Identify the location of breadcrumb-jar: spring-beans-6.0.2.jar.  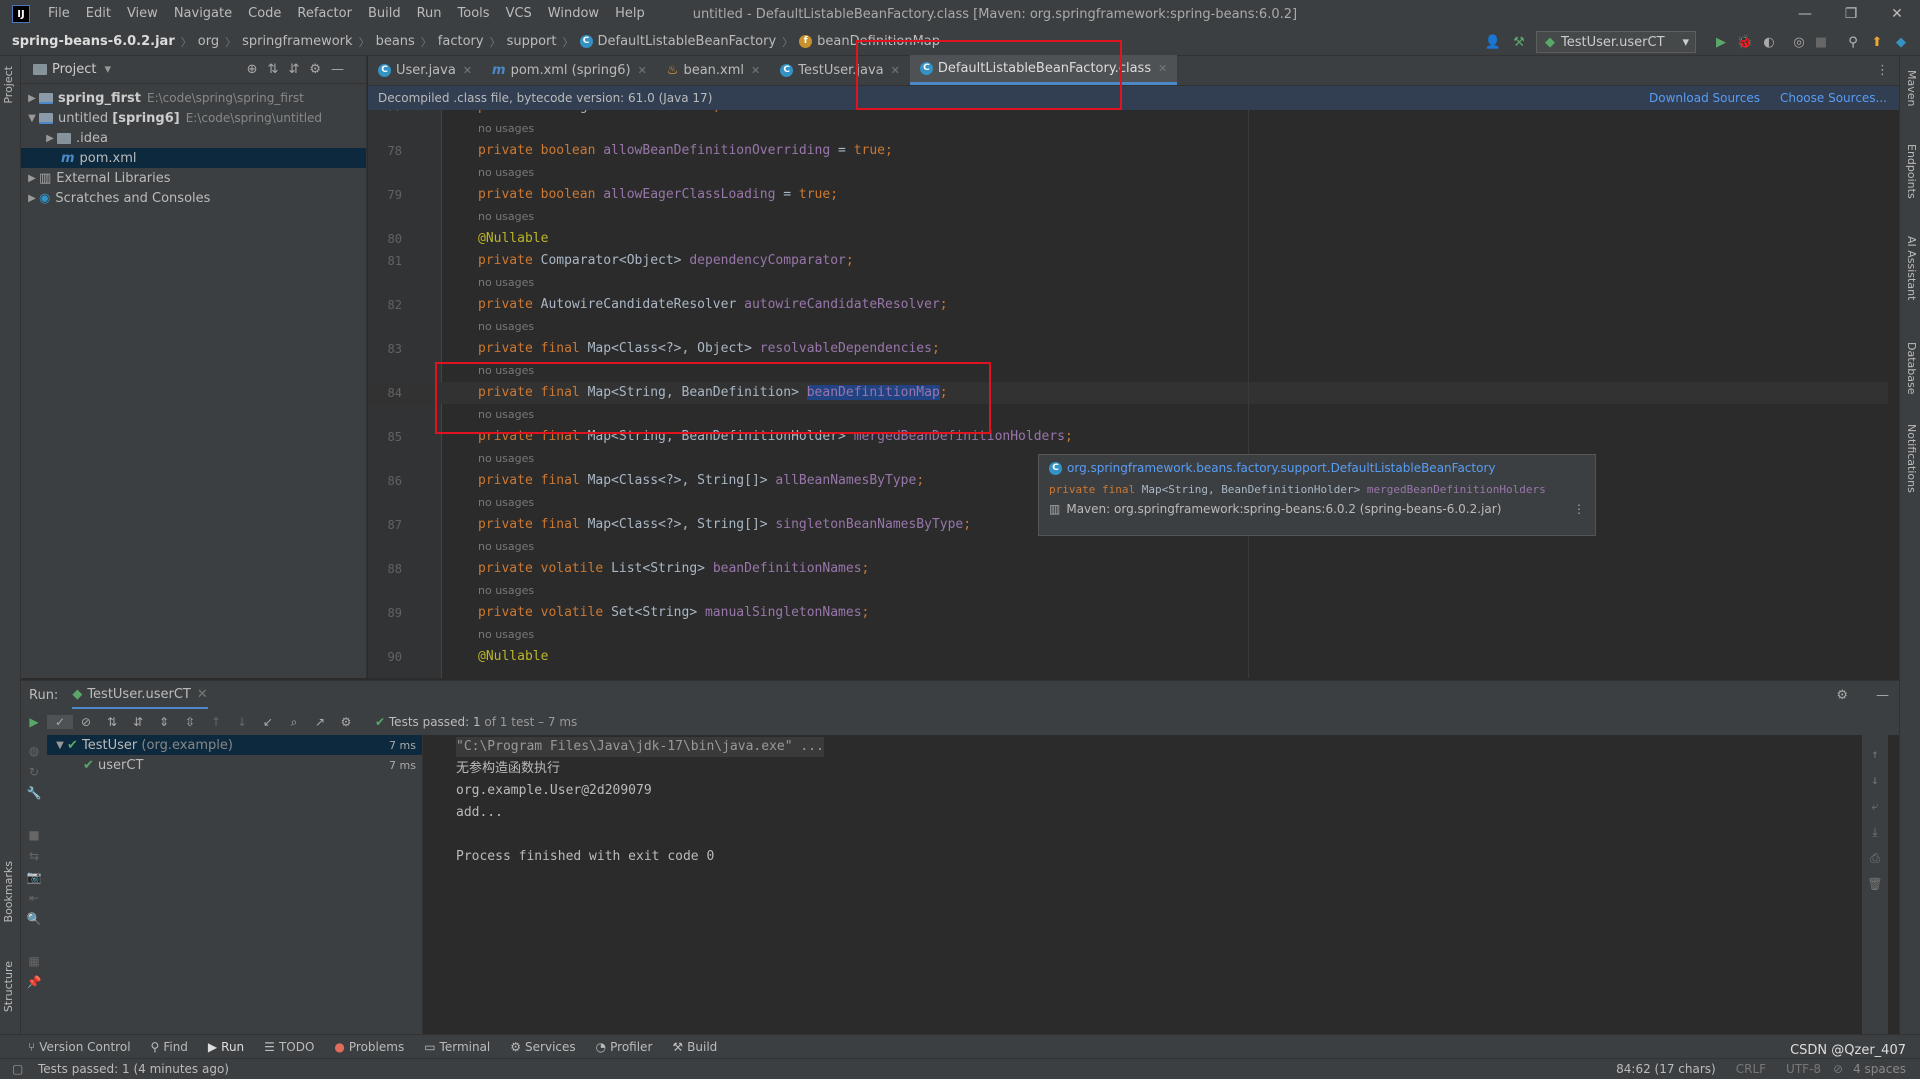
(93, 41).